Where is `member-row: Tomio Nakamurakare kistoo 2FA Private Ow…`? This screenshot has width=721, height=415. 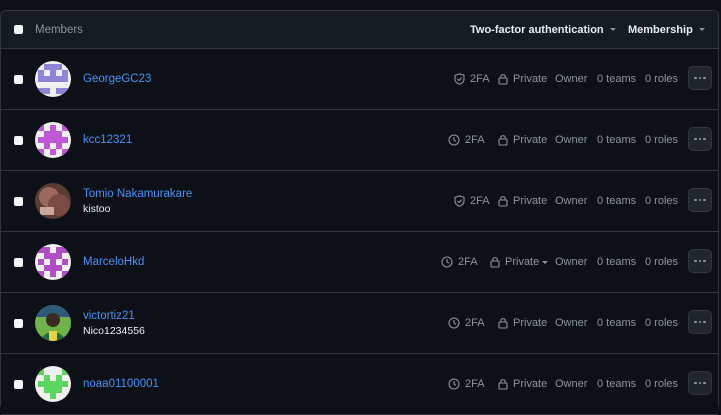
member-row: Tomio Nakamurakare kistoo 2FA Private Ow… is located at coordinates (359, 201).